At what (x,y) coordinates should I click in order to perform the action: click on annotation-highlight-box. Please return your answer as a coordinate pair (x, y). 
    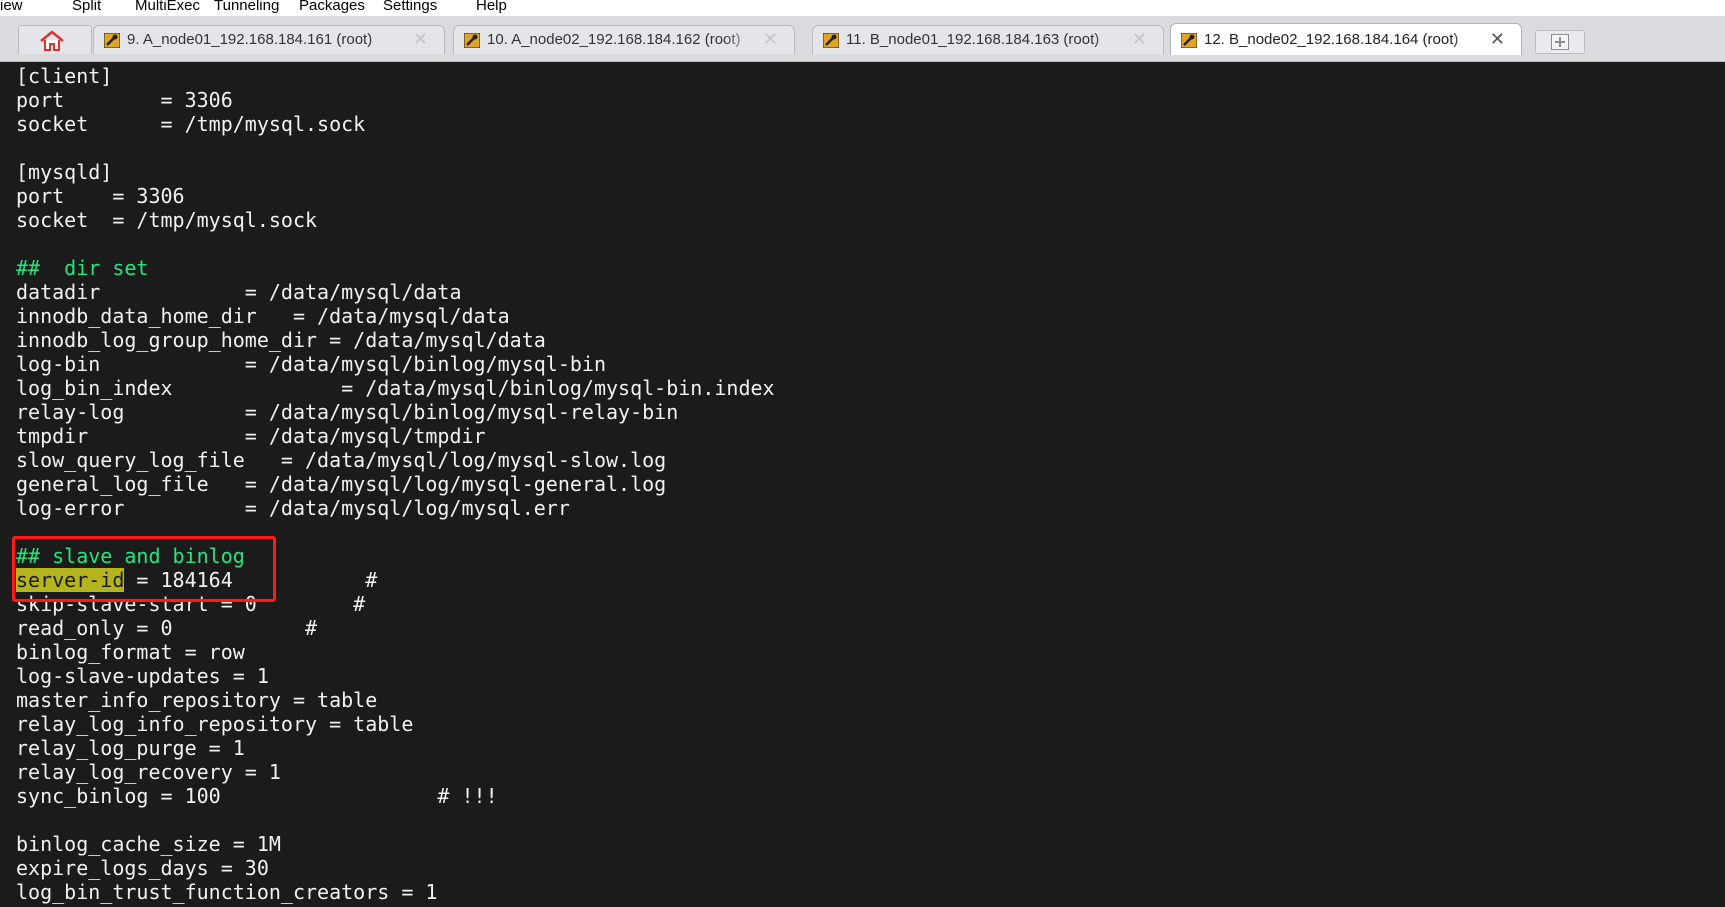
    Looking at the image, I should click on (144, 569).